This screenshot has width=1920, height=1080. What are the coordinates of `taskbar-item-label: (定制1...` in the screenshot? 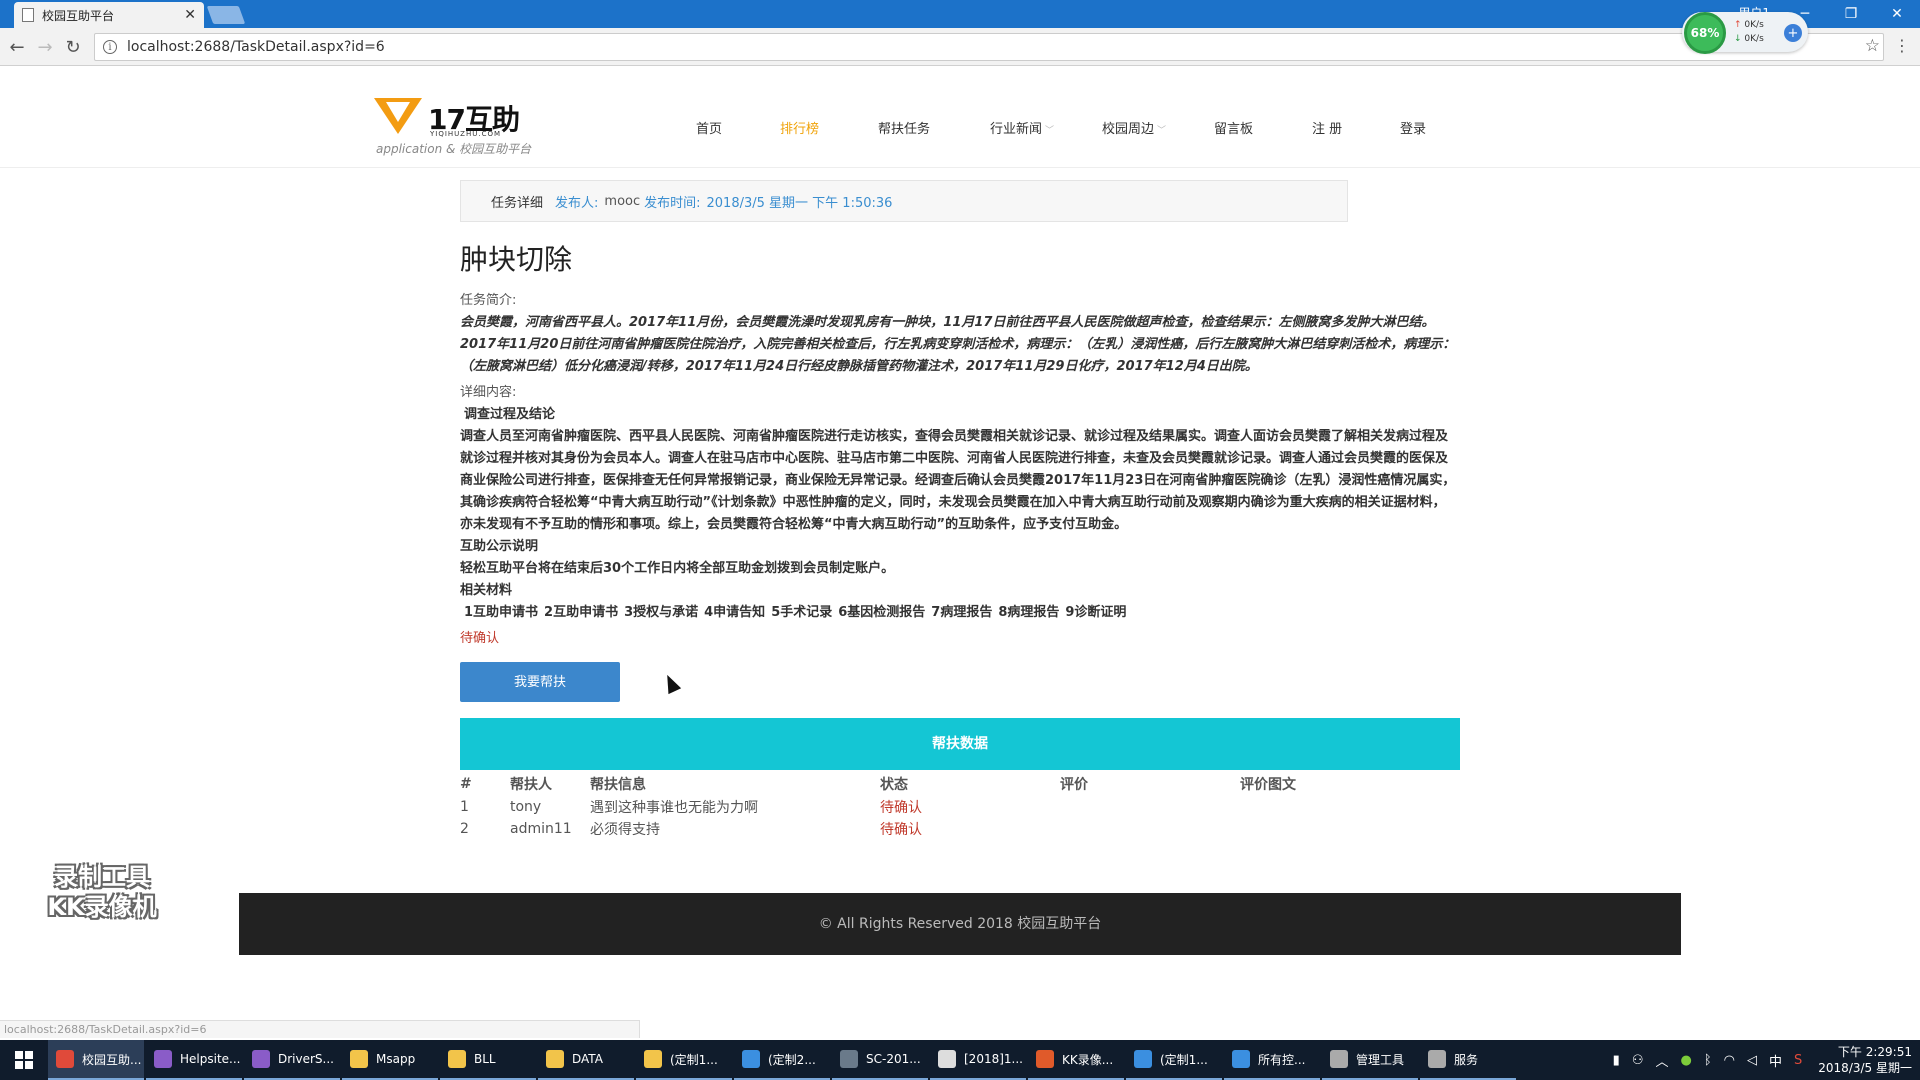 It's located at (694, 1059).